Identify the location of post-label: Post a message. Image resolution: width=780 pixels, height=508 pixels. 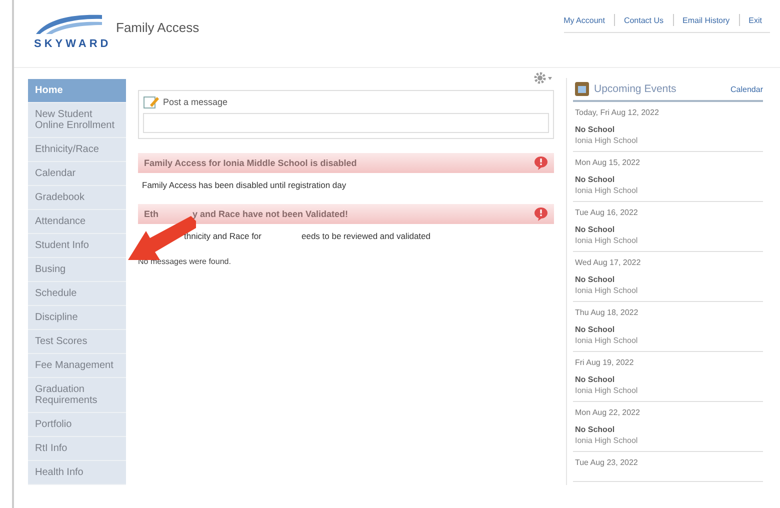
(195, 102).